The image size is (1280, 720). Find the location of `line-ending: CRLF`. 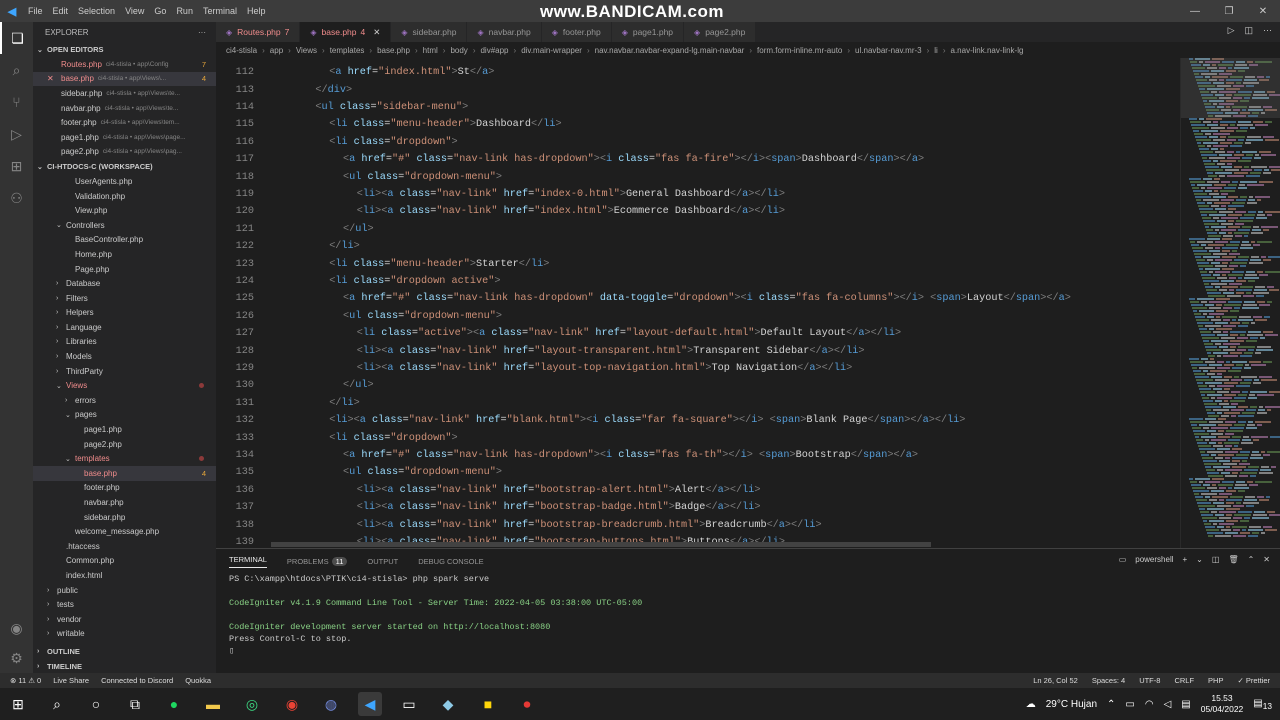

line-ending: CRLF is located at coordinates (1184, 680).